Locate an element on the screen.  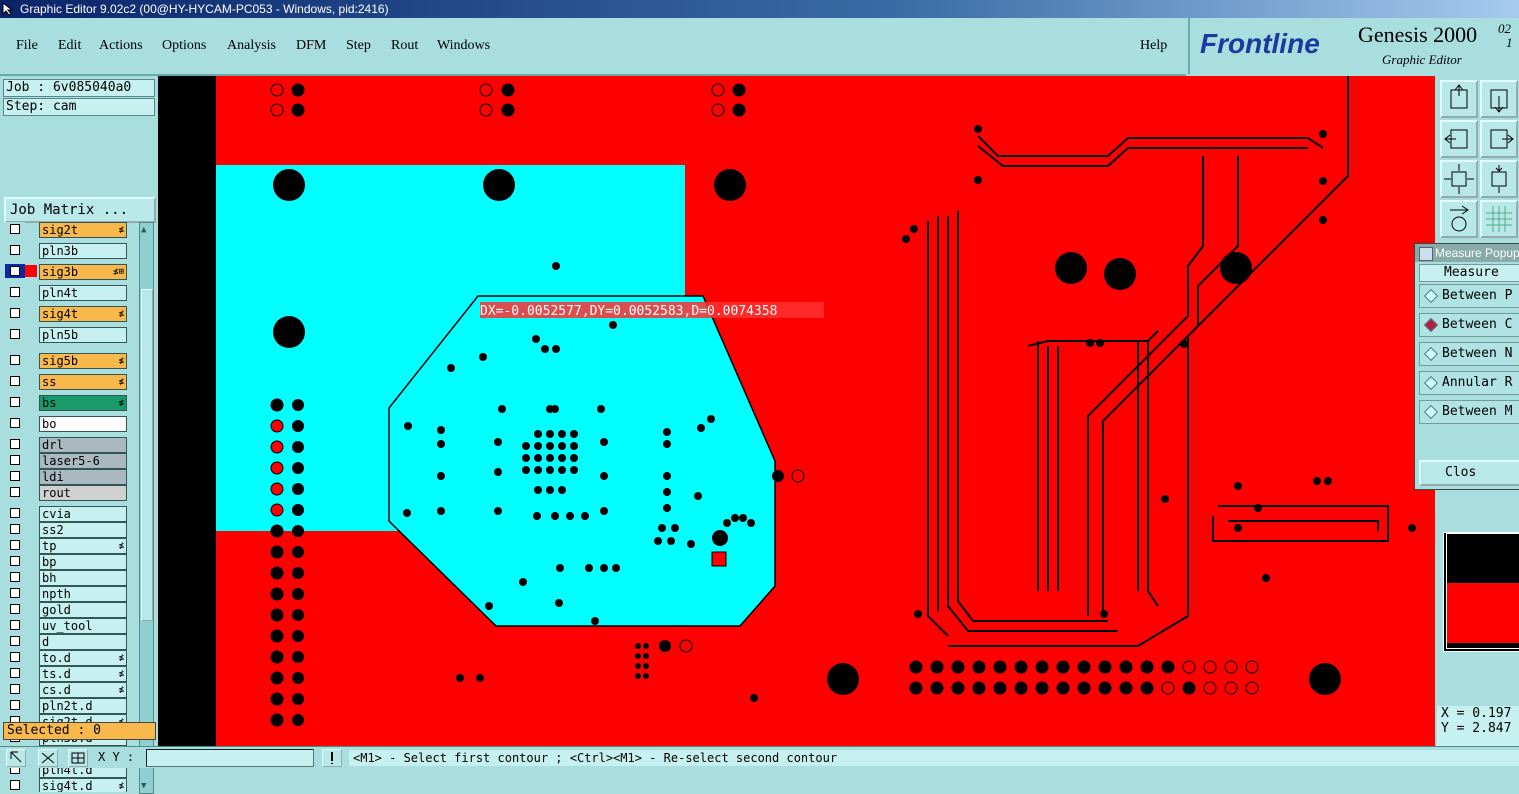
grid-tool-button is located at coordinates (78, 758).